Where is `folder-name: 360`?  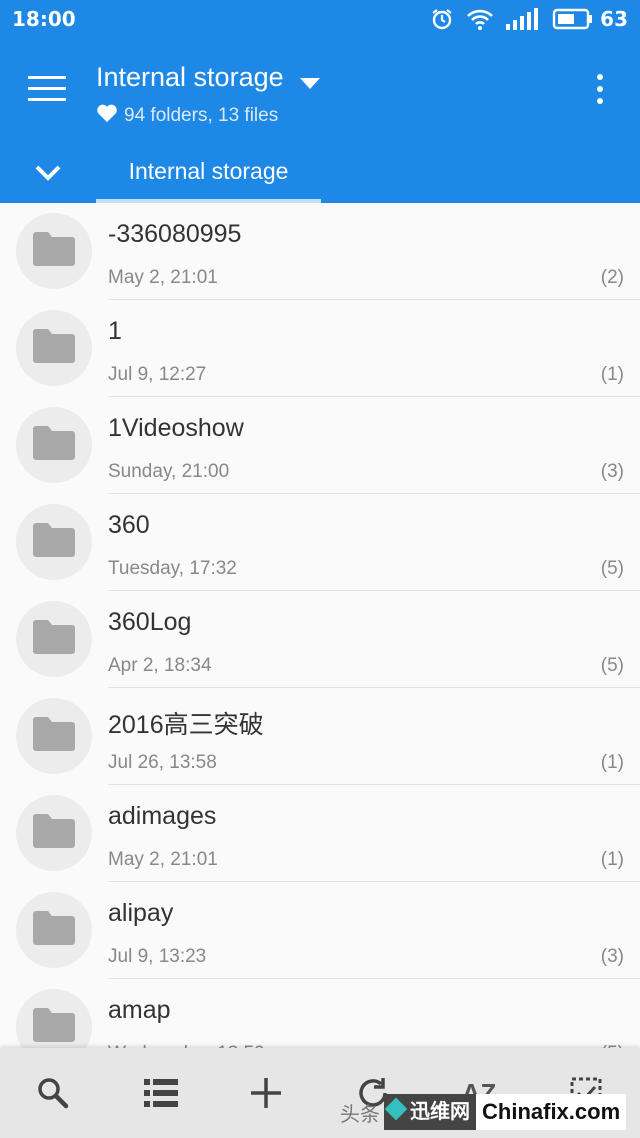 folder-name: 360 is located at coordinates (129, 525).